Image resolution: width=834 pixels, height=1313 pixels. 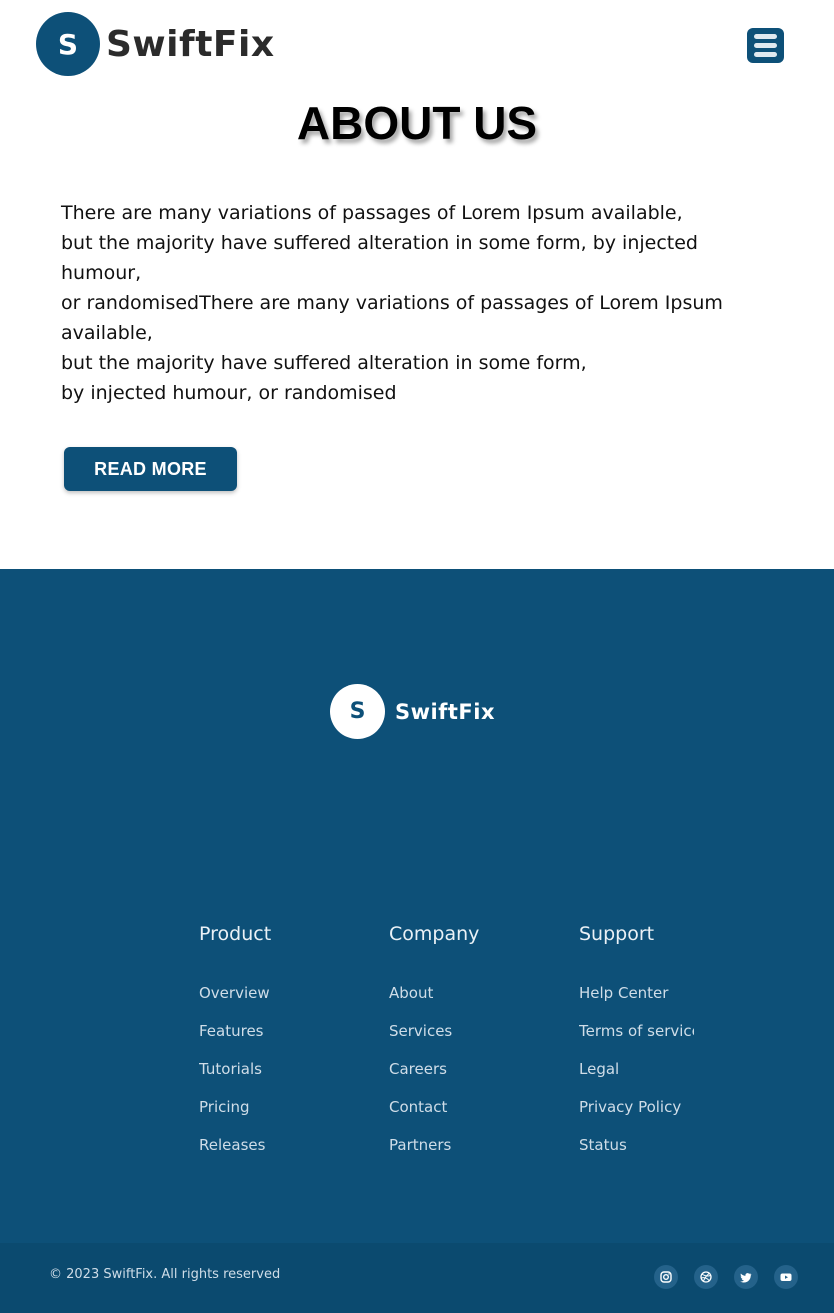 I want to click on brand-logo: S SwiftFix, so click(x=155, y=44).